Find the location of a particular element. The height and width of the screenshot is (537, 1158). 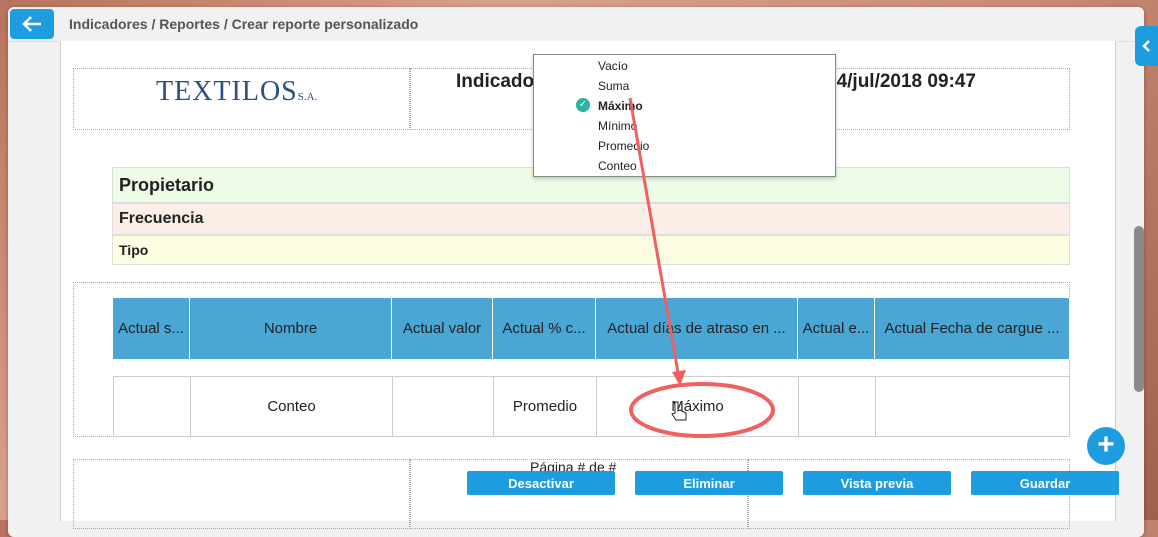

plus-icon: + is located at coordinates (1106, 444).